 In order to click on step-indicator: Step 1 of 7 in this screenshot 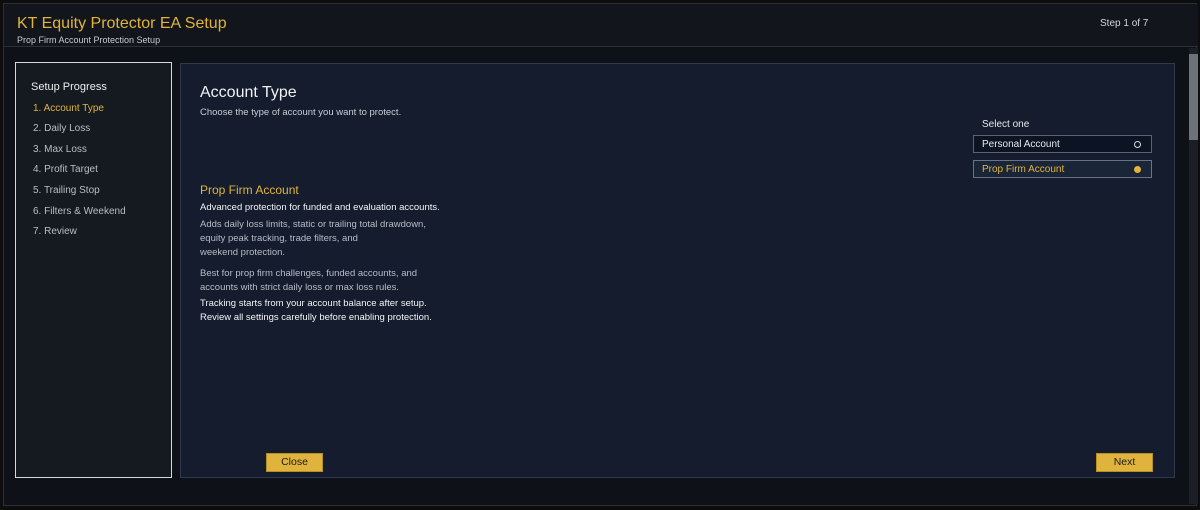, I will do `click(1124, 23)`.